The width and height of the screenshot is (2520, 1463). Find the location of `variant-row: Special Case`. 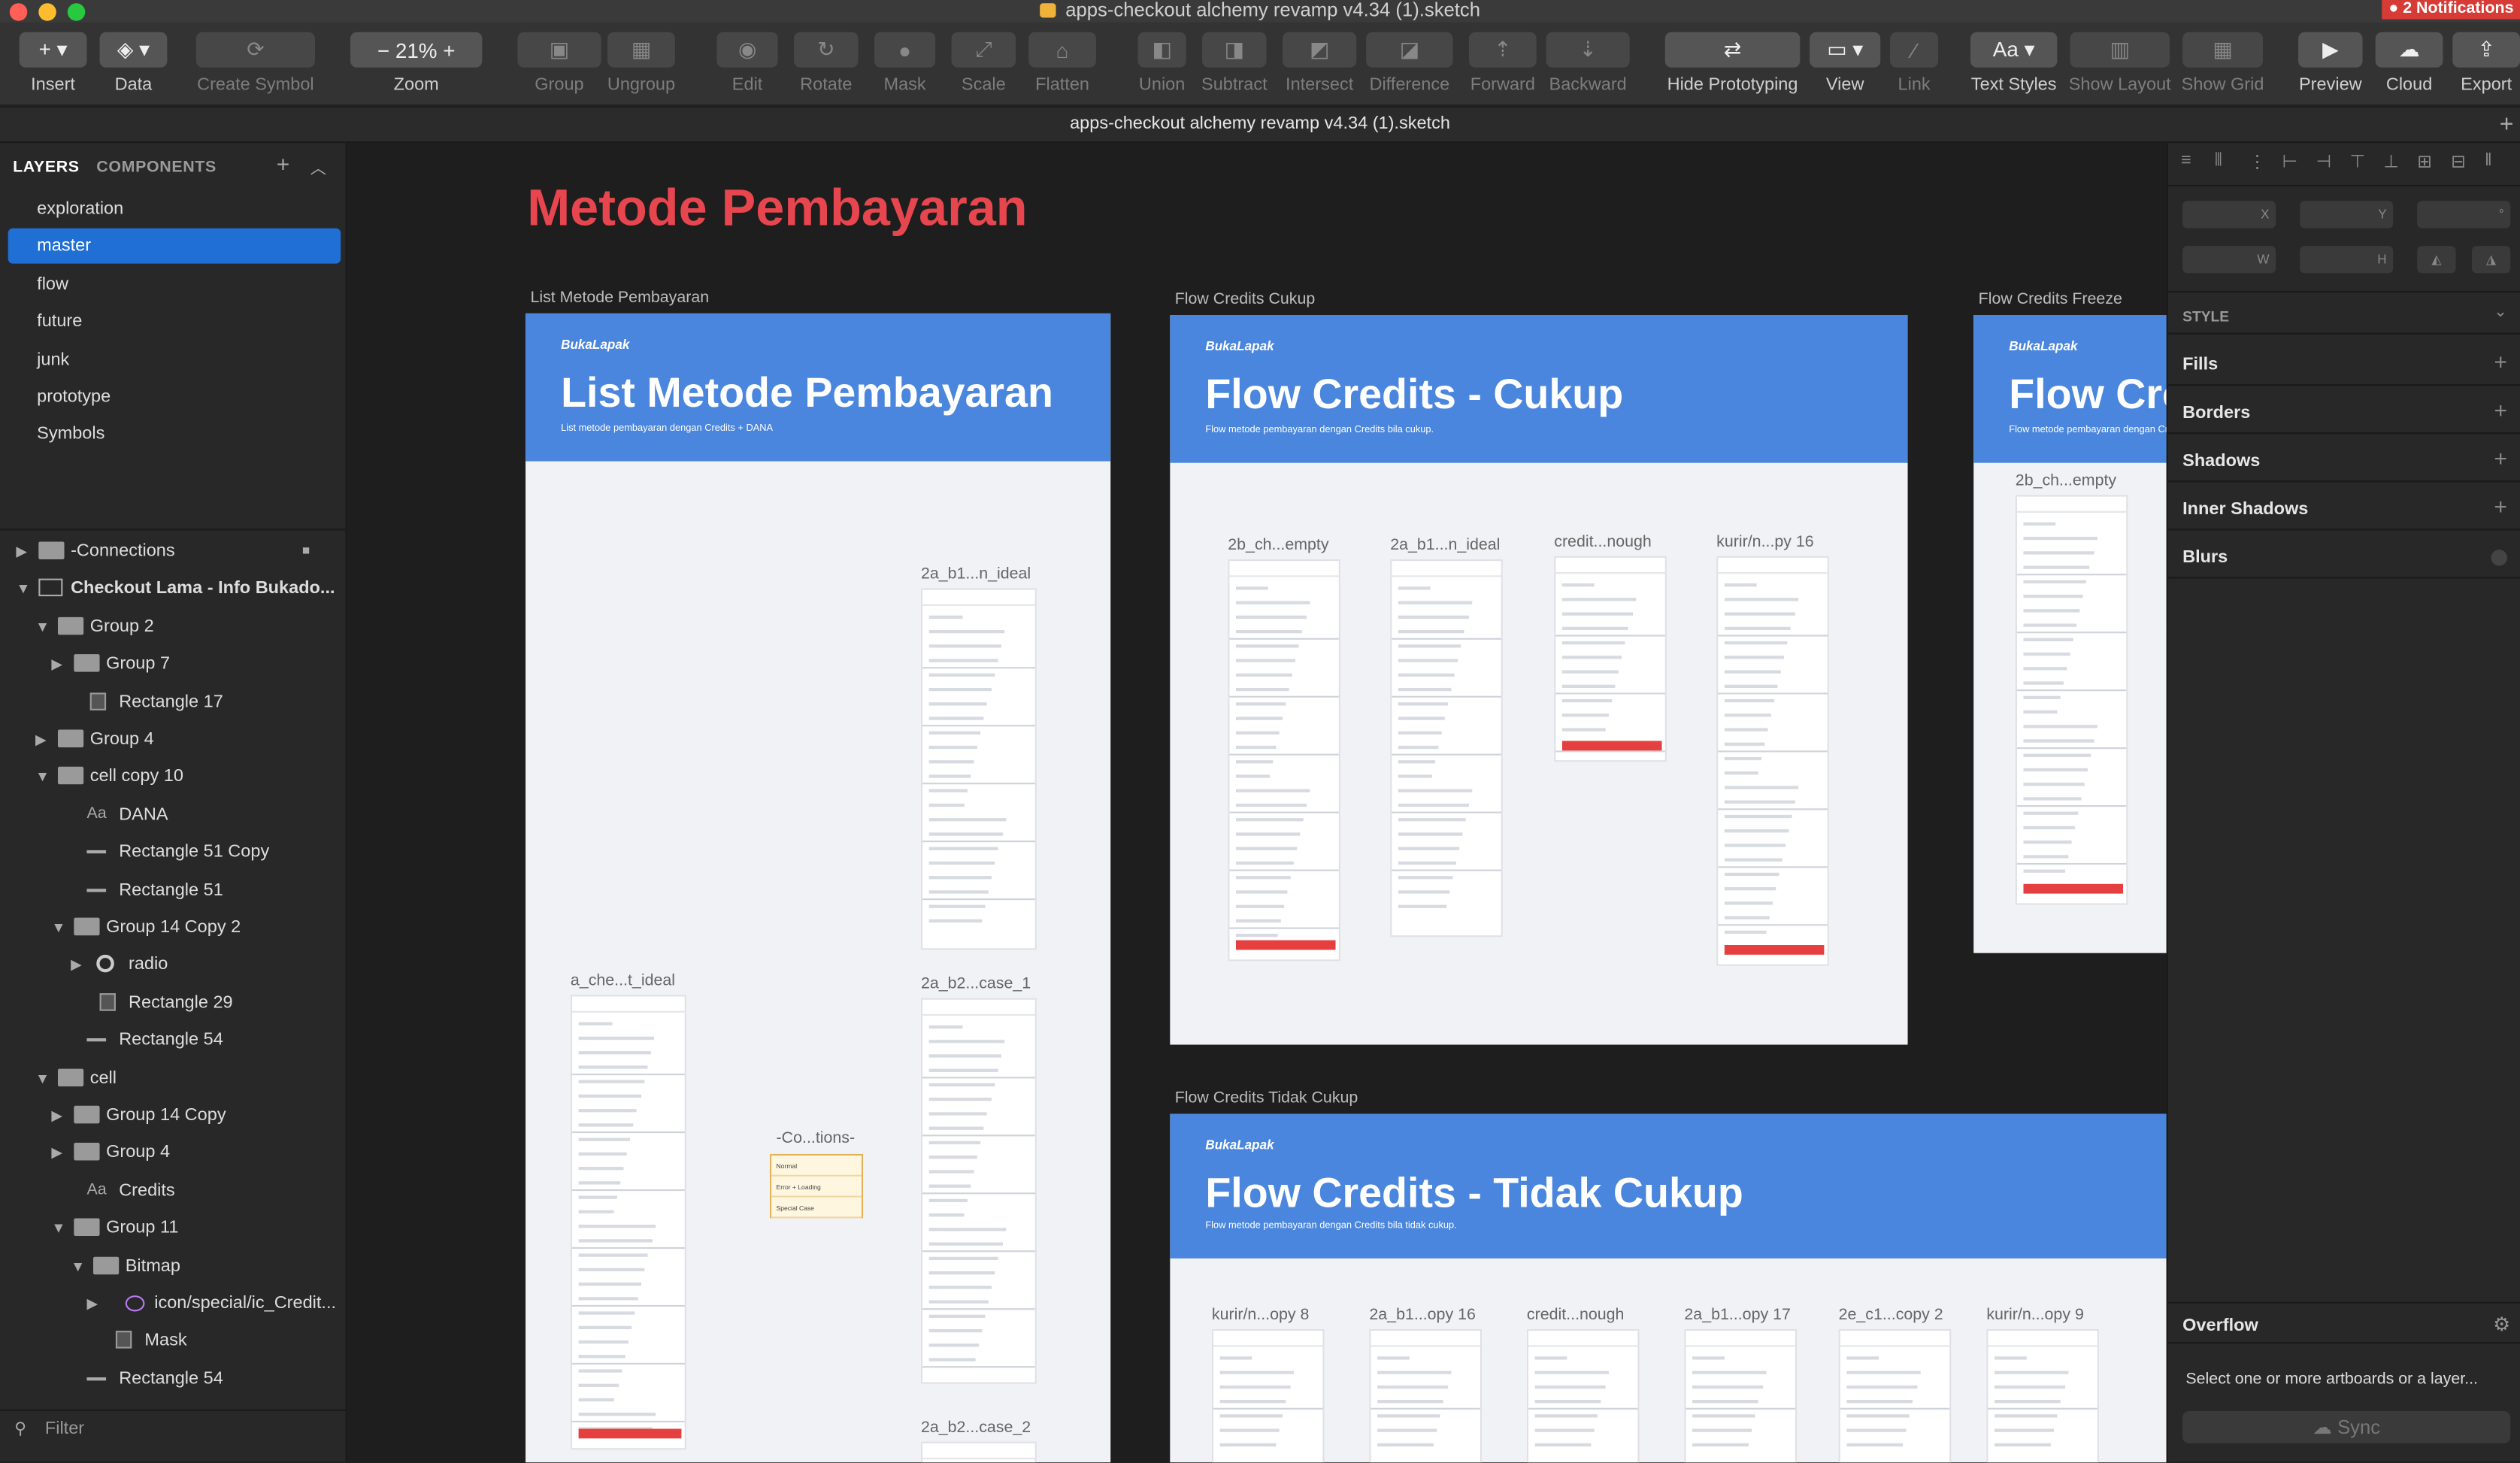

variant-row: Special Case is located at coordinates (816, 1208).